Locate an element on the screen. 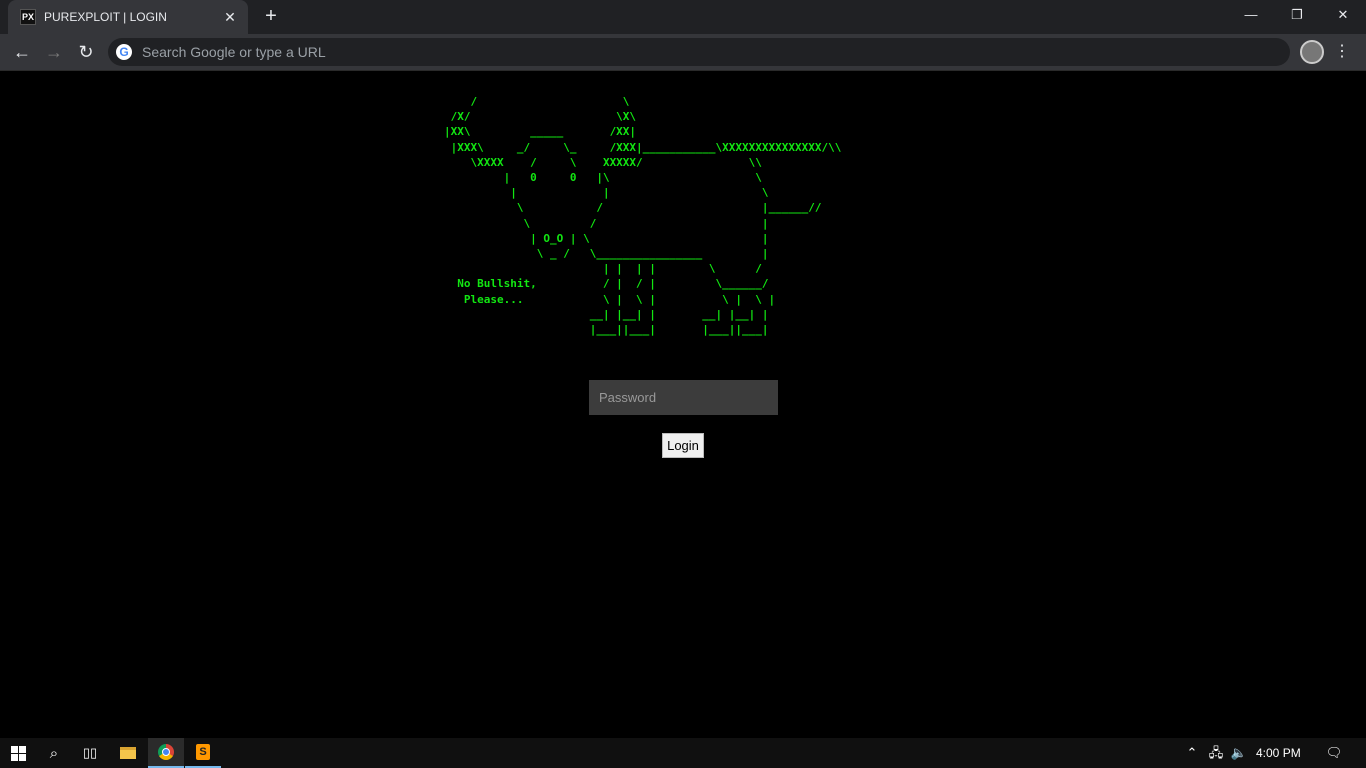  reload-icon: ↻ is located at coordinates (86, 52).